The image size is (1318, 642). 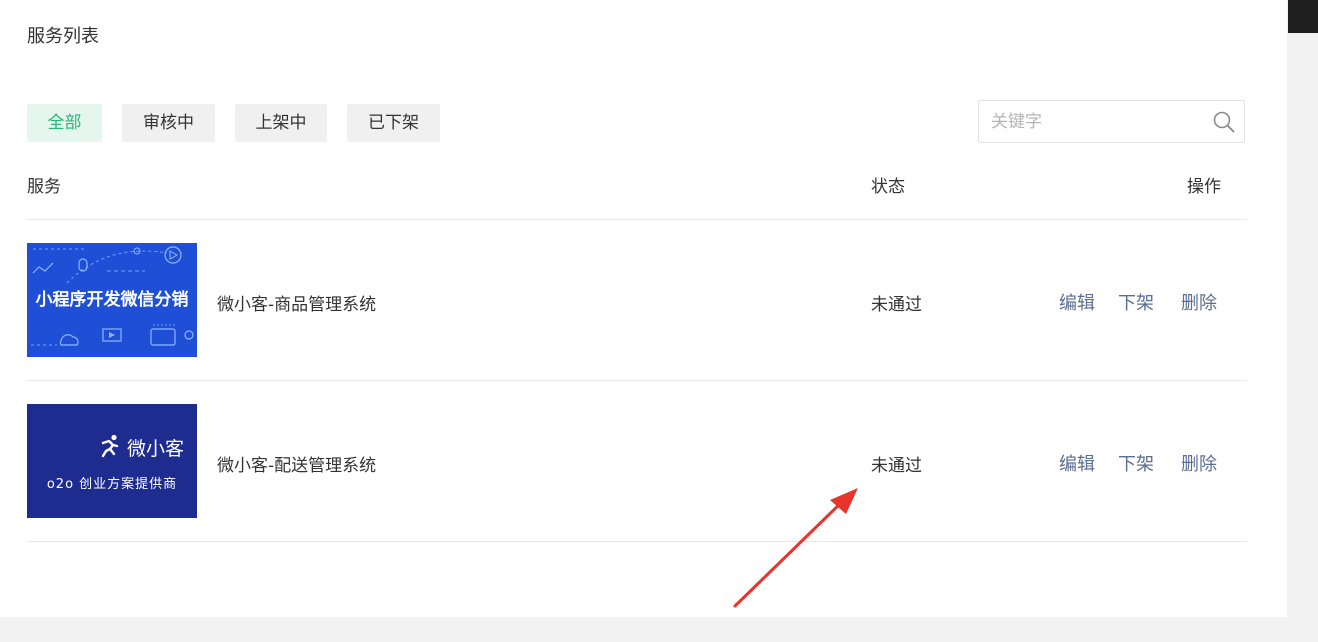 I want to click on filter-tab-listed: 上架中, so click(x=281, y=123).